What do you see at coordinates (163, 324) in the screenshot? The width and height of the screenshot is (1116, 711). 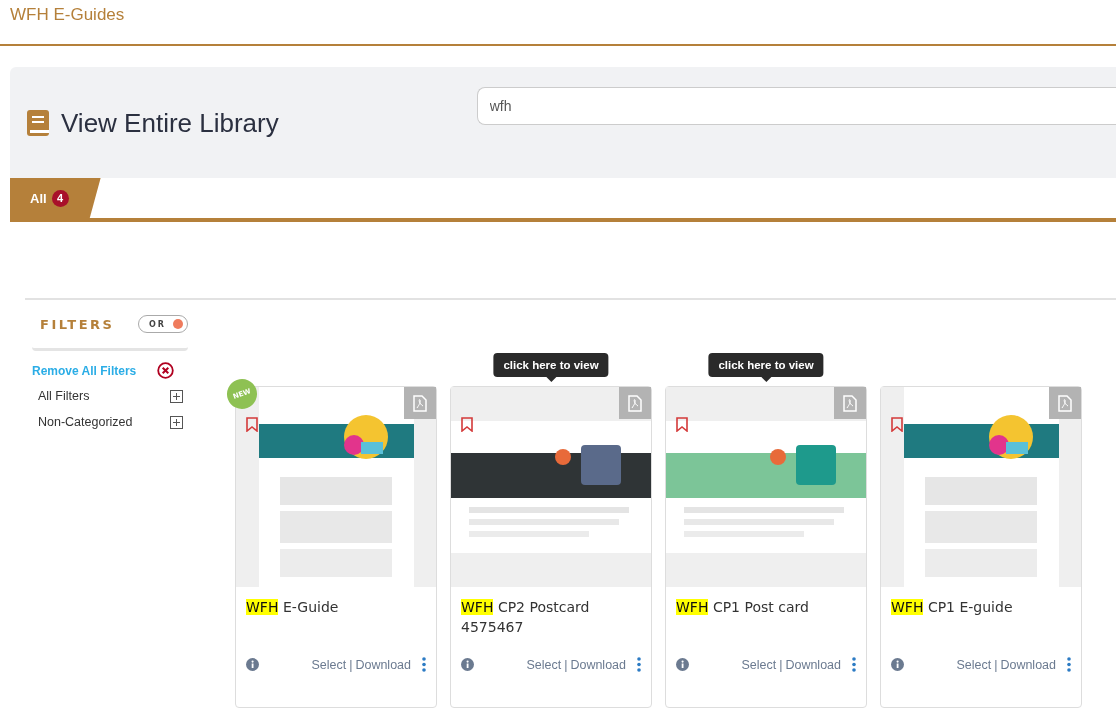 I see `mode-toggle: OR` at bounding box center [163, 324].